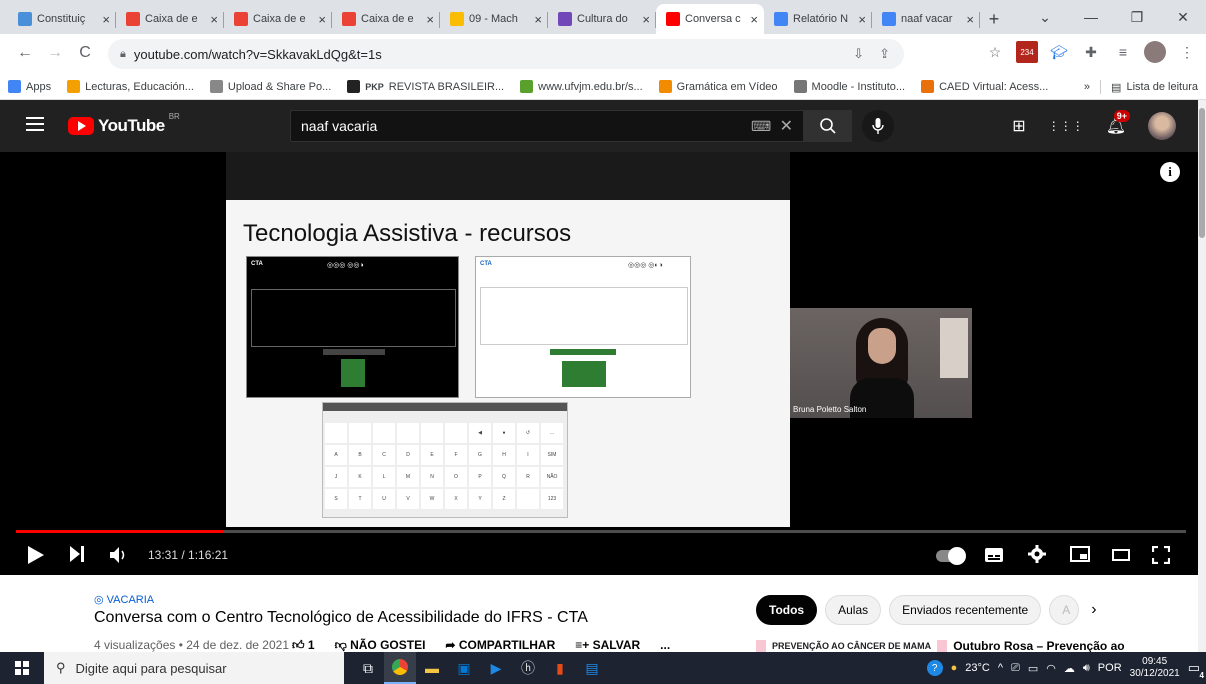 This screenshot has width=1206, height=684. What do you see at coordinates (1064, 610) in the screenshot?
I see `filter-chip: A` at bounding box center [1064, 610].